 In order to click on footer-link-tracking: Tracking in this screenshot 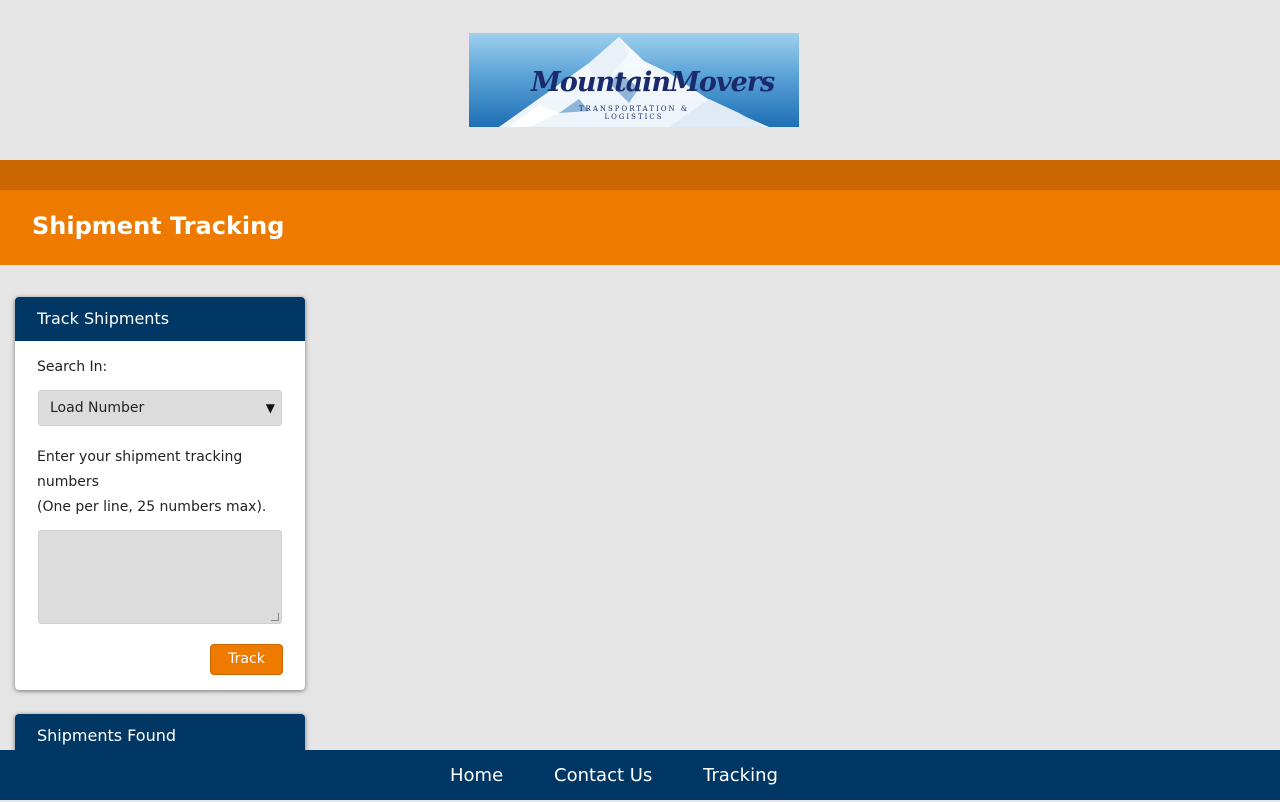, I will do `click(740, 776)`.